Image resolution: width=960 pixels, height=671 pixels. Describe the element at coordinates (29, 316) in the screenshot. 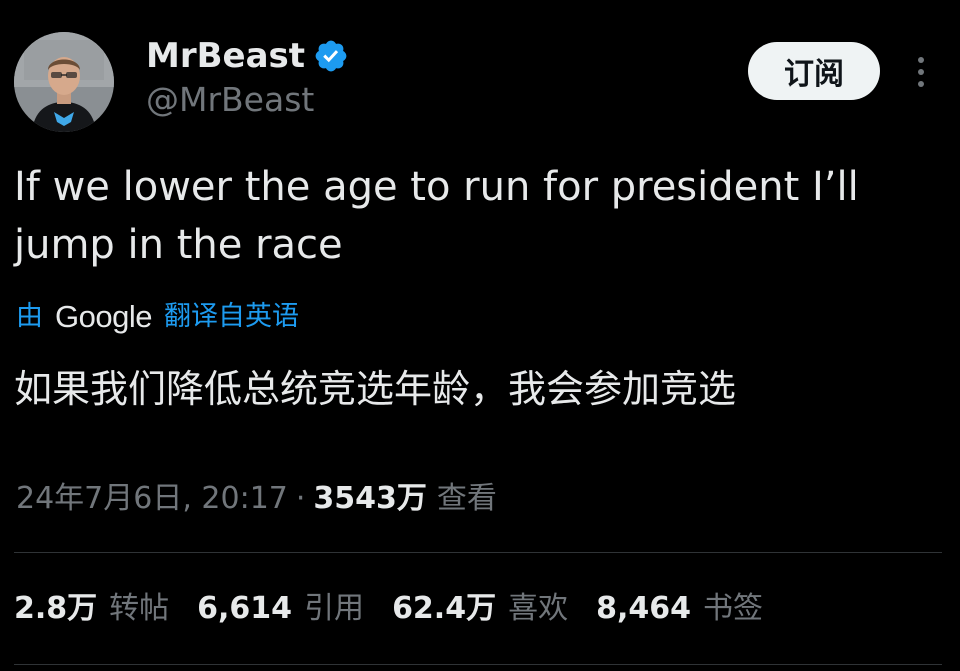

I see `translation-prefix: 由` at that location.